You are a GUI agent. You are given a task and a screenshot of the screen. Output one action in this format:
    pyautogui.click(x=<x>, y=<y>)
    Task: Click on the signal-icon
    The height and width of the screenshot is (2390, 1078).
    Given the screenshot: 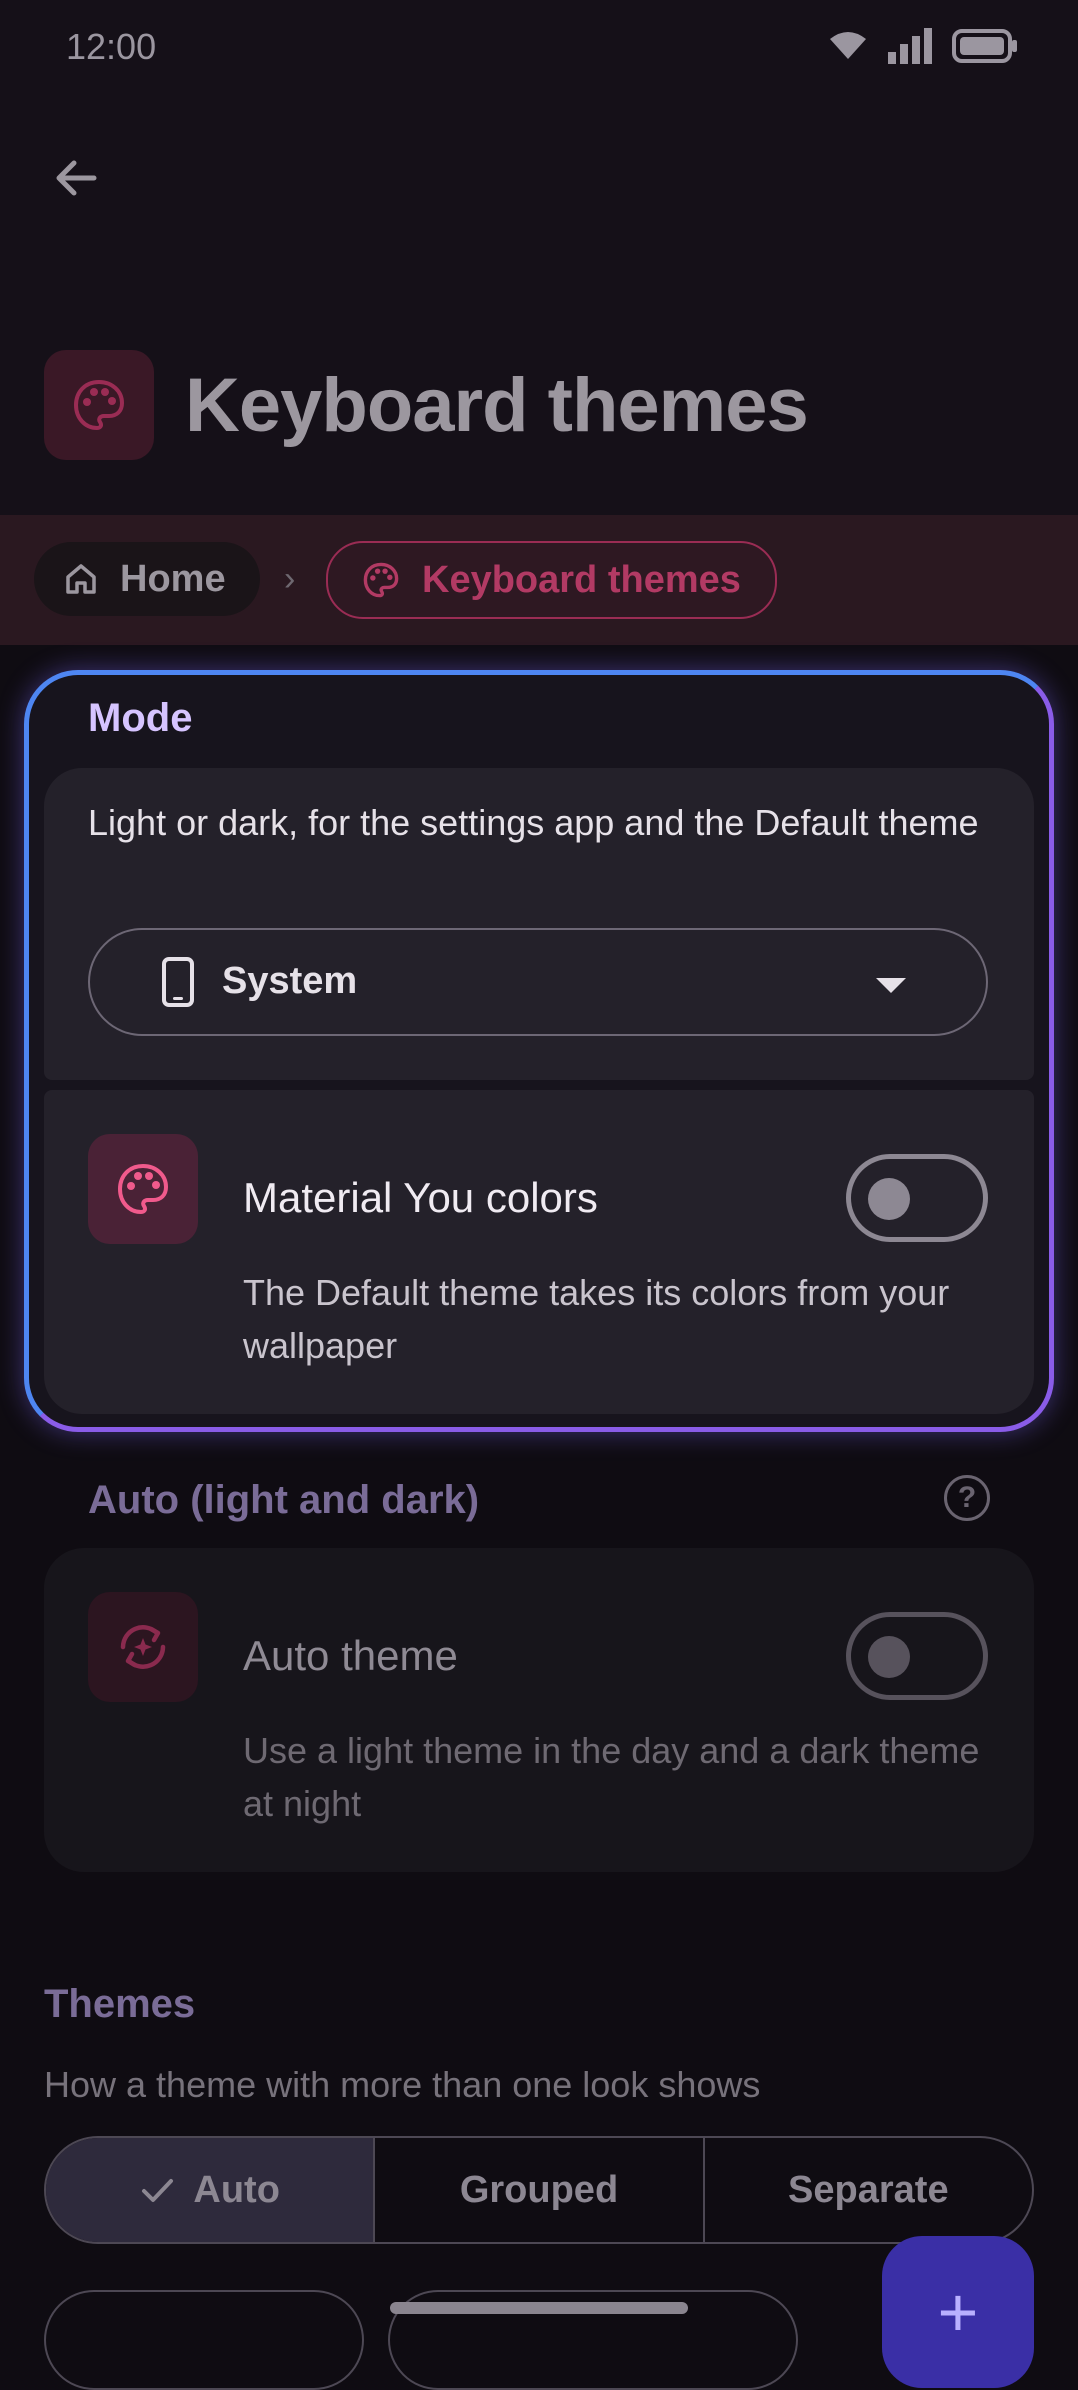 What is the action you would take?
    pyautogui.click(x=910, y=46)
    